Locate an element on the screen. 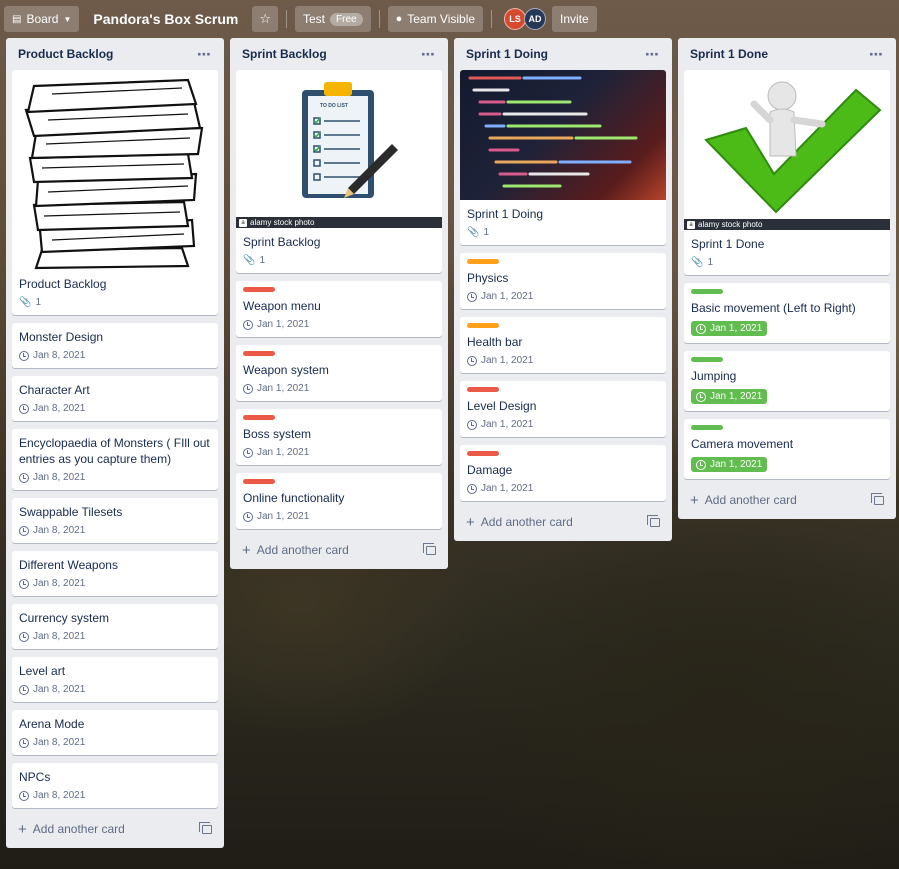 This screenshot has height=869, width=899. star-button: ☆ is located at coordinates (265, 19).